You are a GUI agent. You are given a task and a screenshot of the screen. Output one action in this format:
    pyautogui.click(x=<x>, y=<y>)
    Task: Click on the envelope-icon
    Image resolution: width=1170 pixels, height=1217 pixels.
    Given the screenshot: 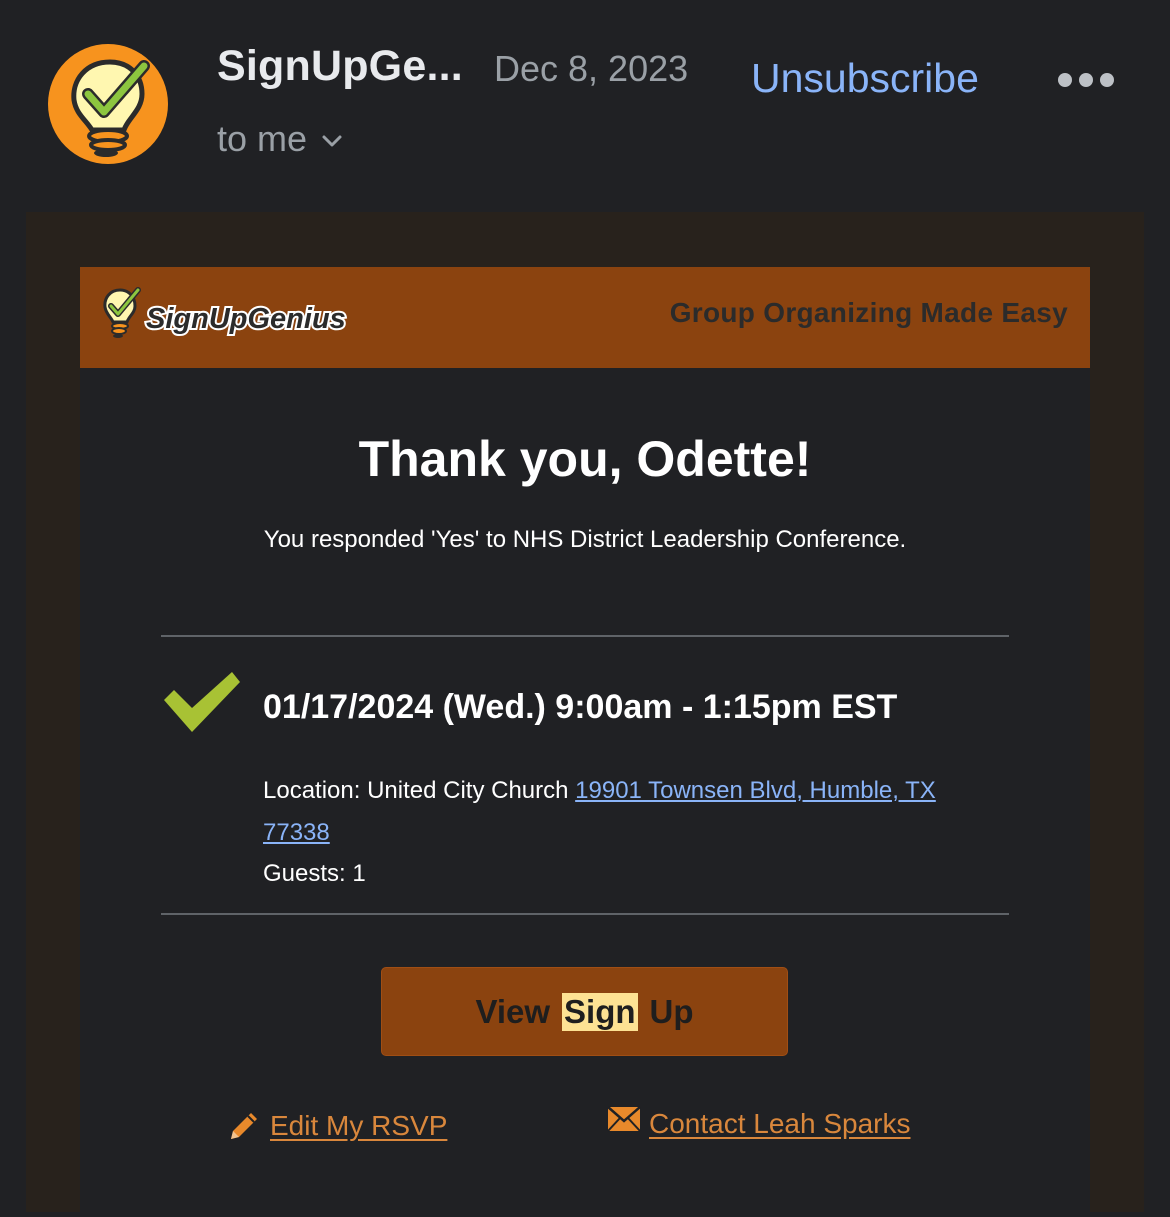 What is the action you would take?
    pyautogui.click(x=624, y=1119)
    